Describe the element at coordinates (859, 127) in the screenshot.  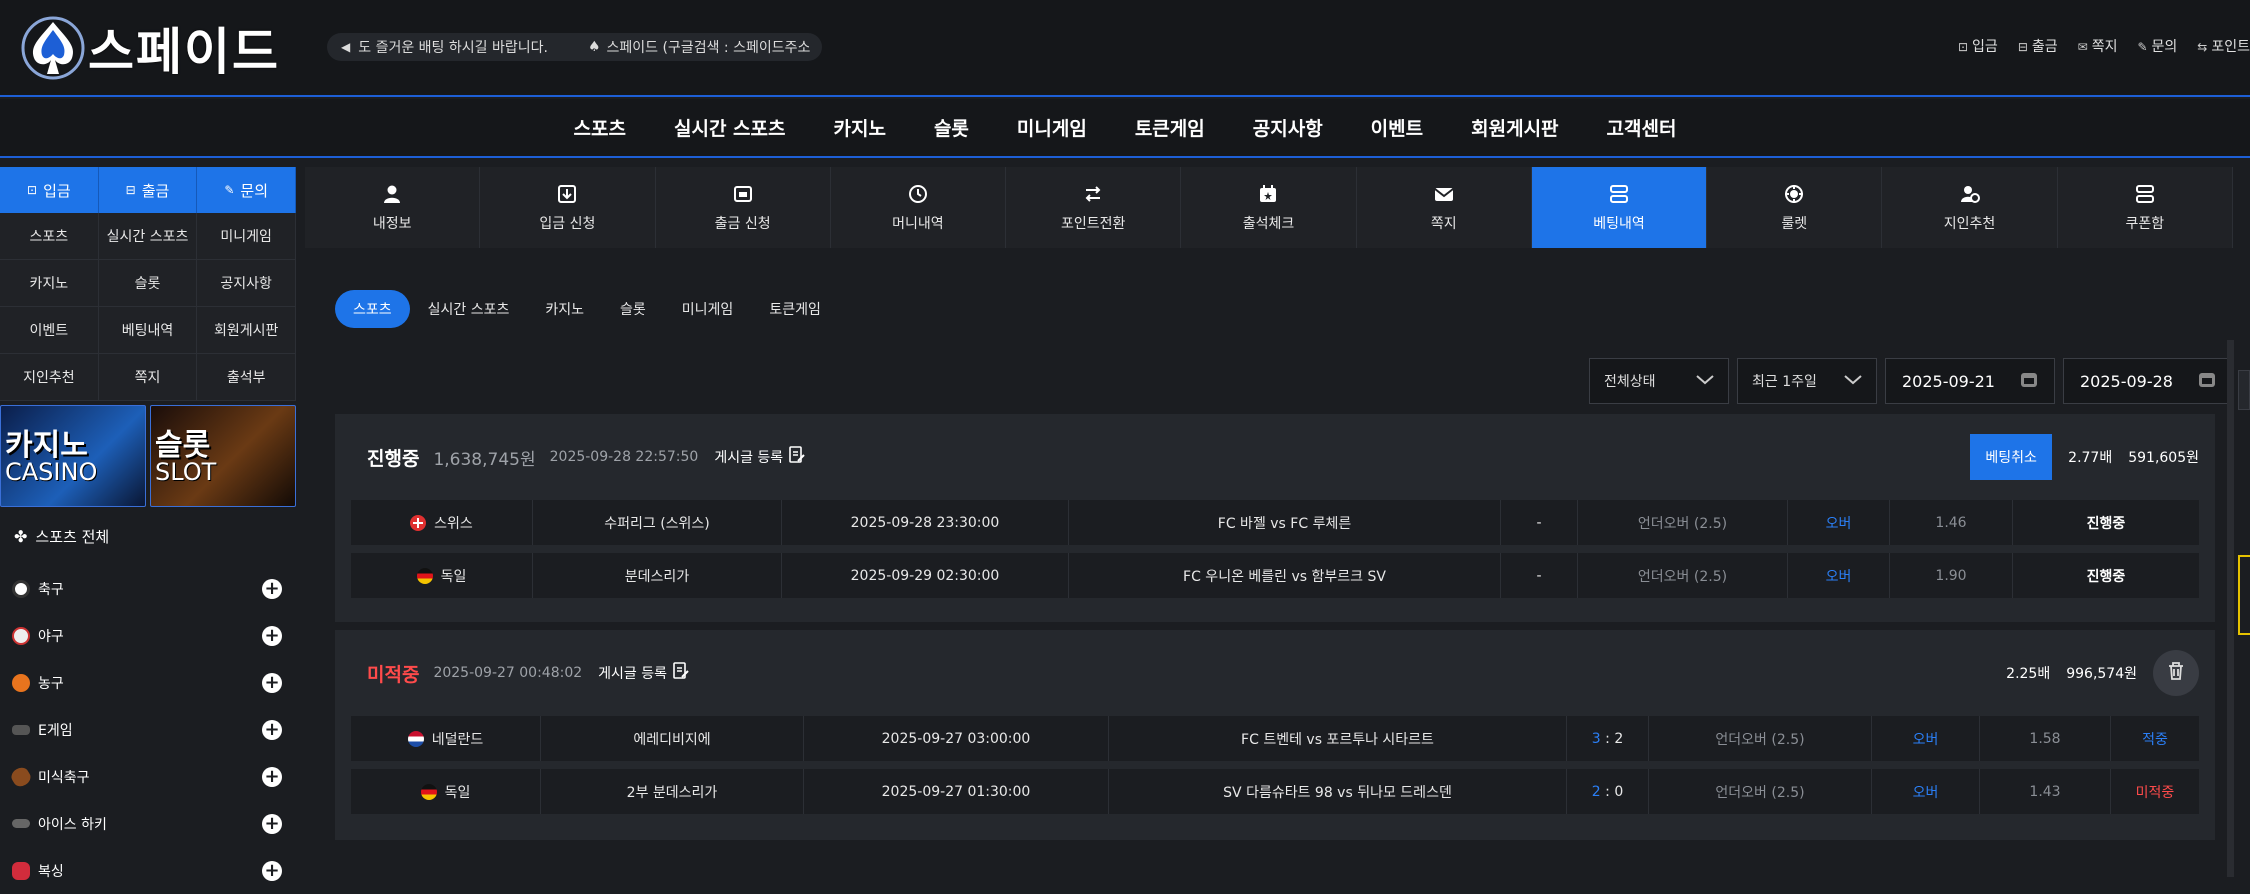
I see `nav-casino: 카지노` at that location.